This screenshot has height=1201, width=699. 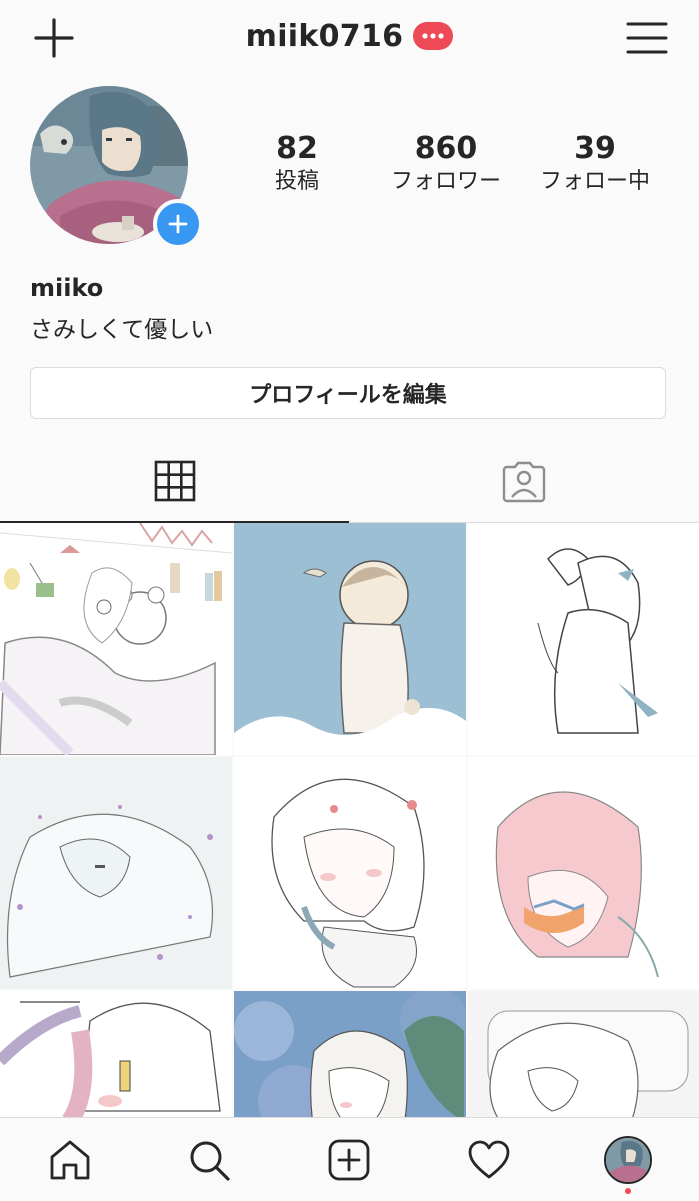 I want to click on add-story-button, so click(x=178, y=224).